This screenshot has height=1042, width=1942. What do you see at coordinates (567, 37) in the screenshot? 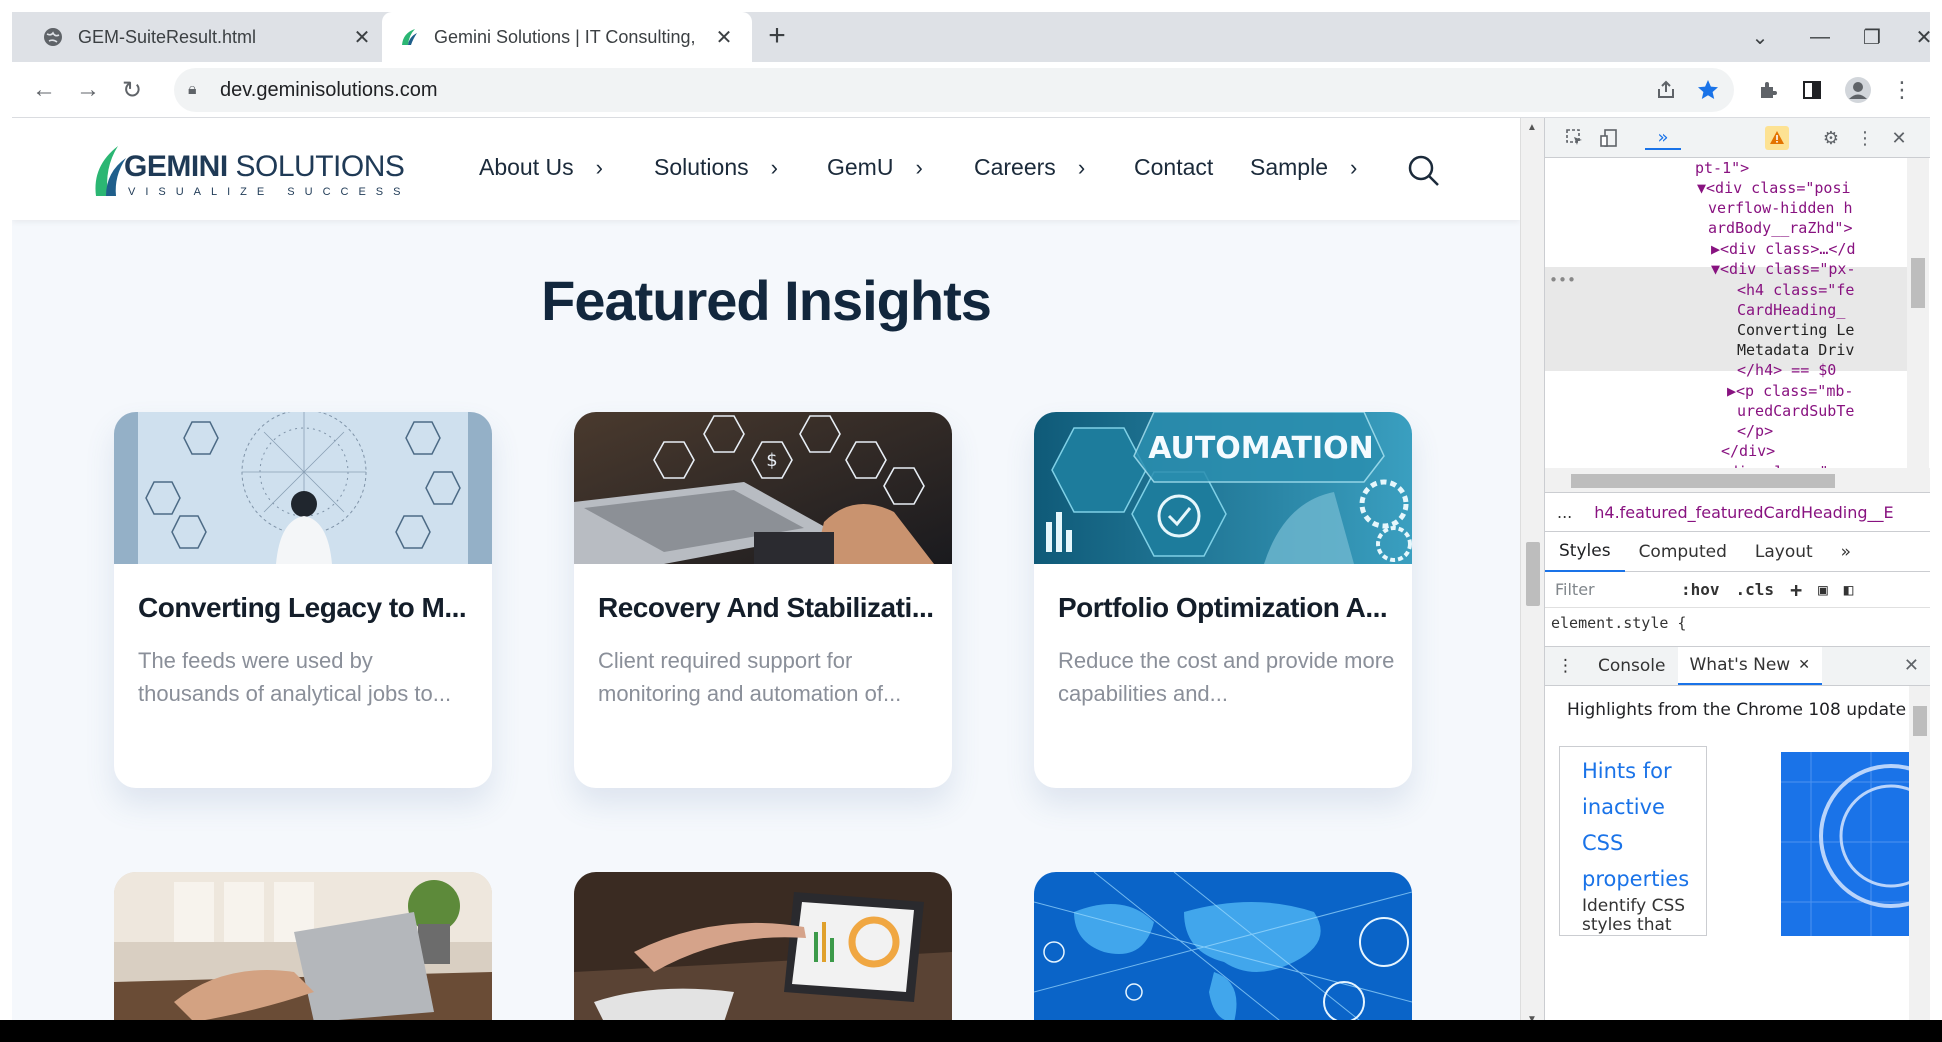
I see `tab-gemini-solutions: Gemini Solutions | IT Consulting, ✕` at bounding box center [567, 37].